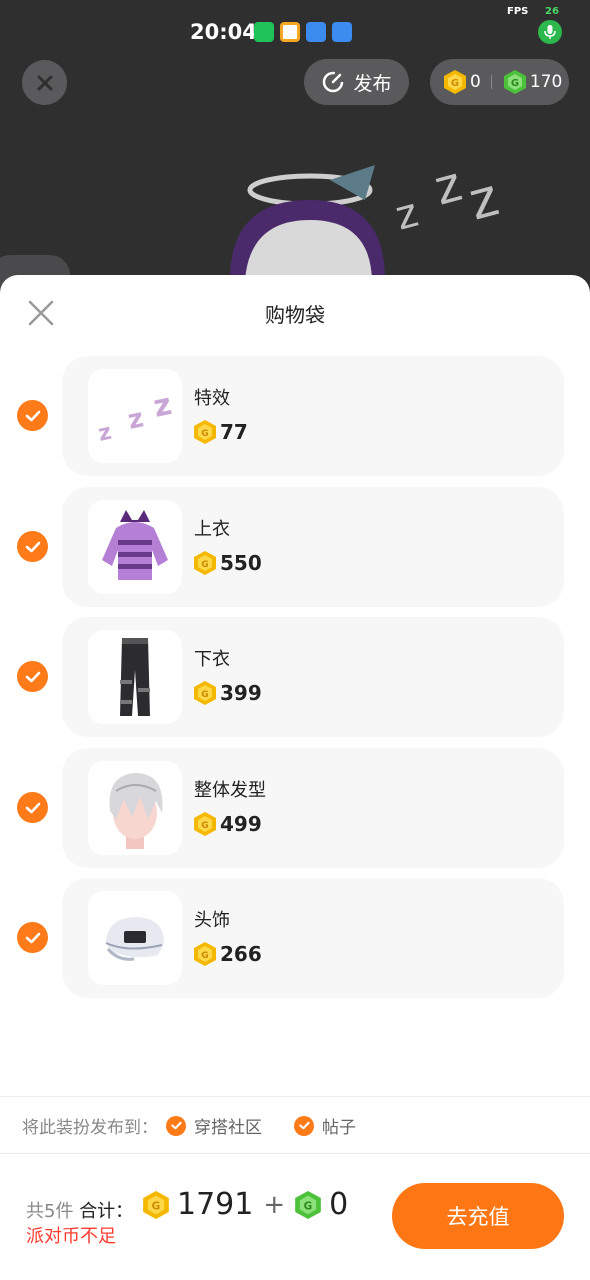  What do you see at coordinates (518, 11) in the screenshot?
I see `fps-label: FPS` at bounding box center [518, 11].